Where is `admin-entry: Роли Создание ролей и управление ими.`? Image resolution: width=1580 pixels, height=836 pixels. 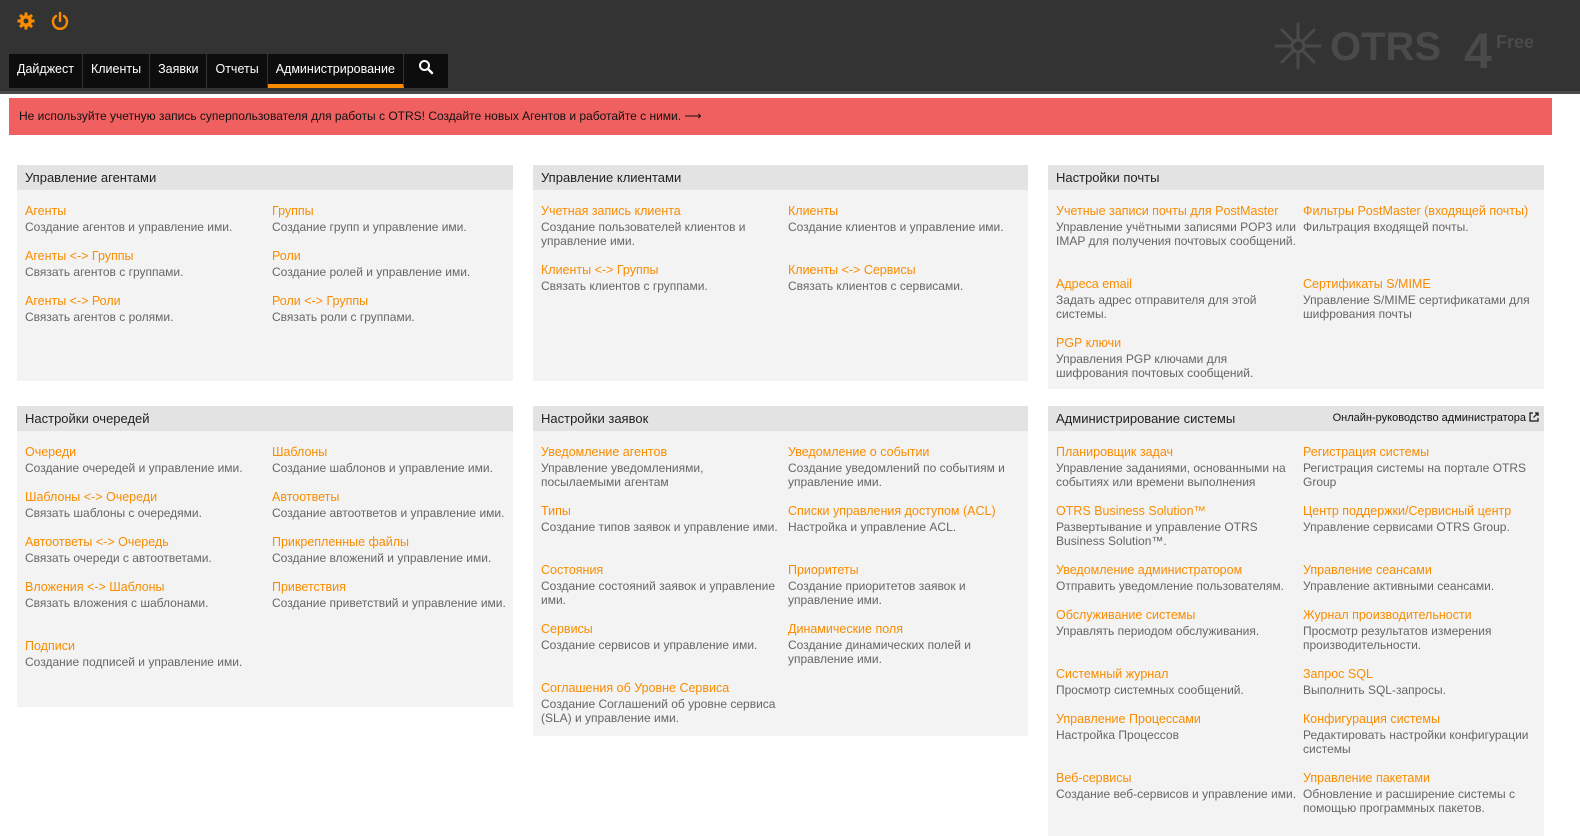
admin-entry: Роли Создание ролей и управление ими. is located at coordinates (371, 264).